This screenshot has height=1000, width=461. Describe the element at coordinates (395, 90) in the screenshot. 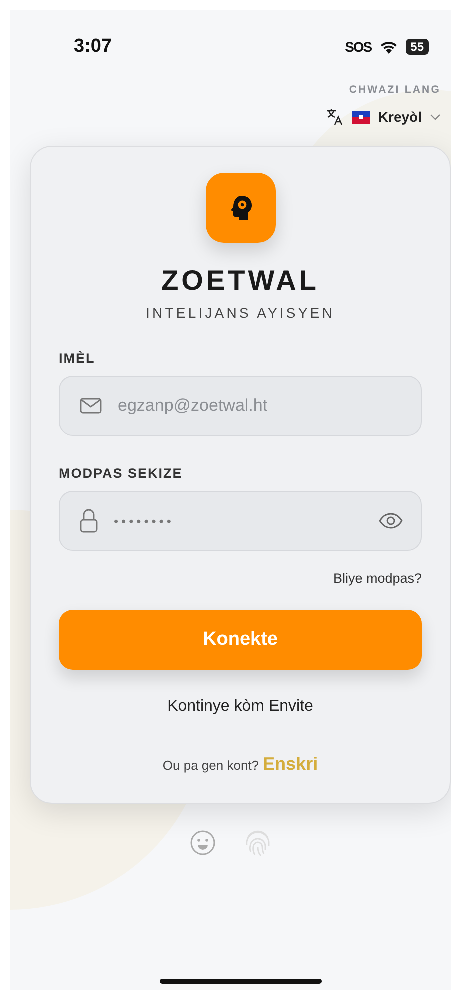

I see `language-label: CHWAZI LANG` at that location.